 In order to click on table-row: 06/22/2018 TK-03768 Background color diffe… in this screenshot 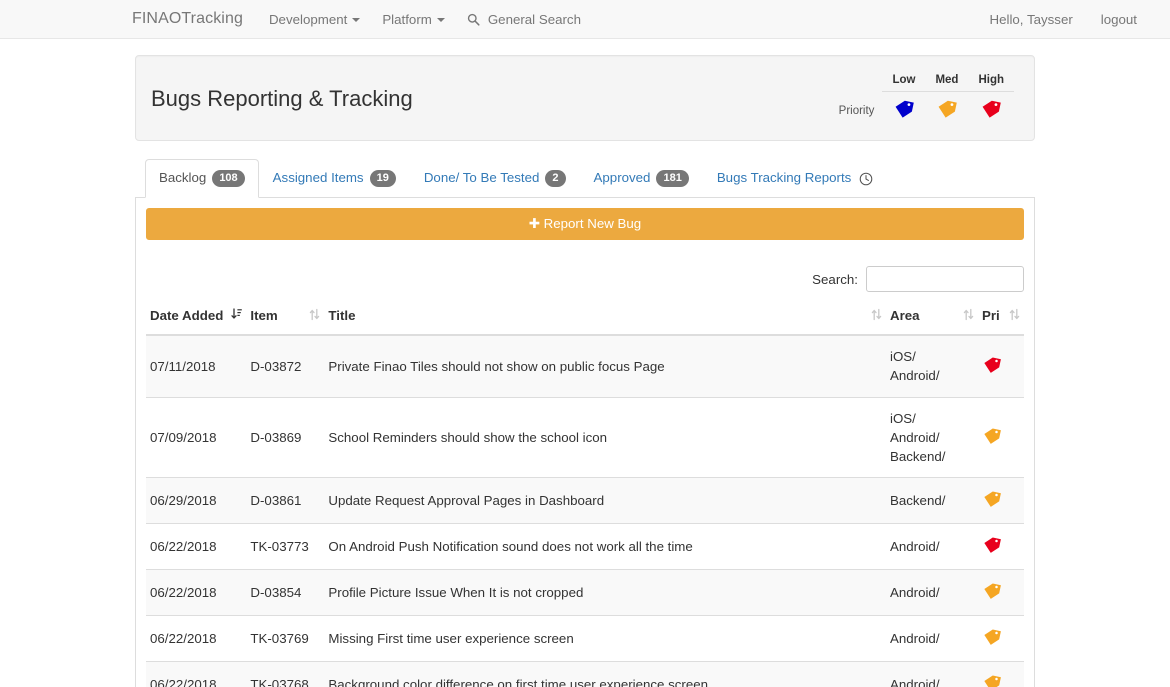, I will do `click(585, 674)`.